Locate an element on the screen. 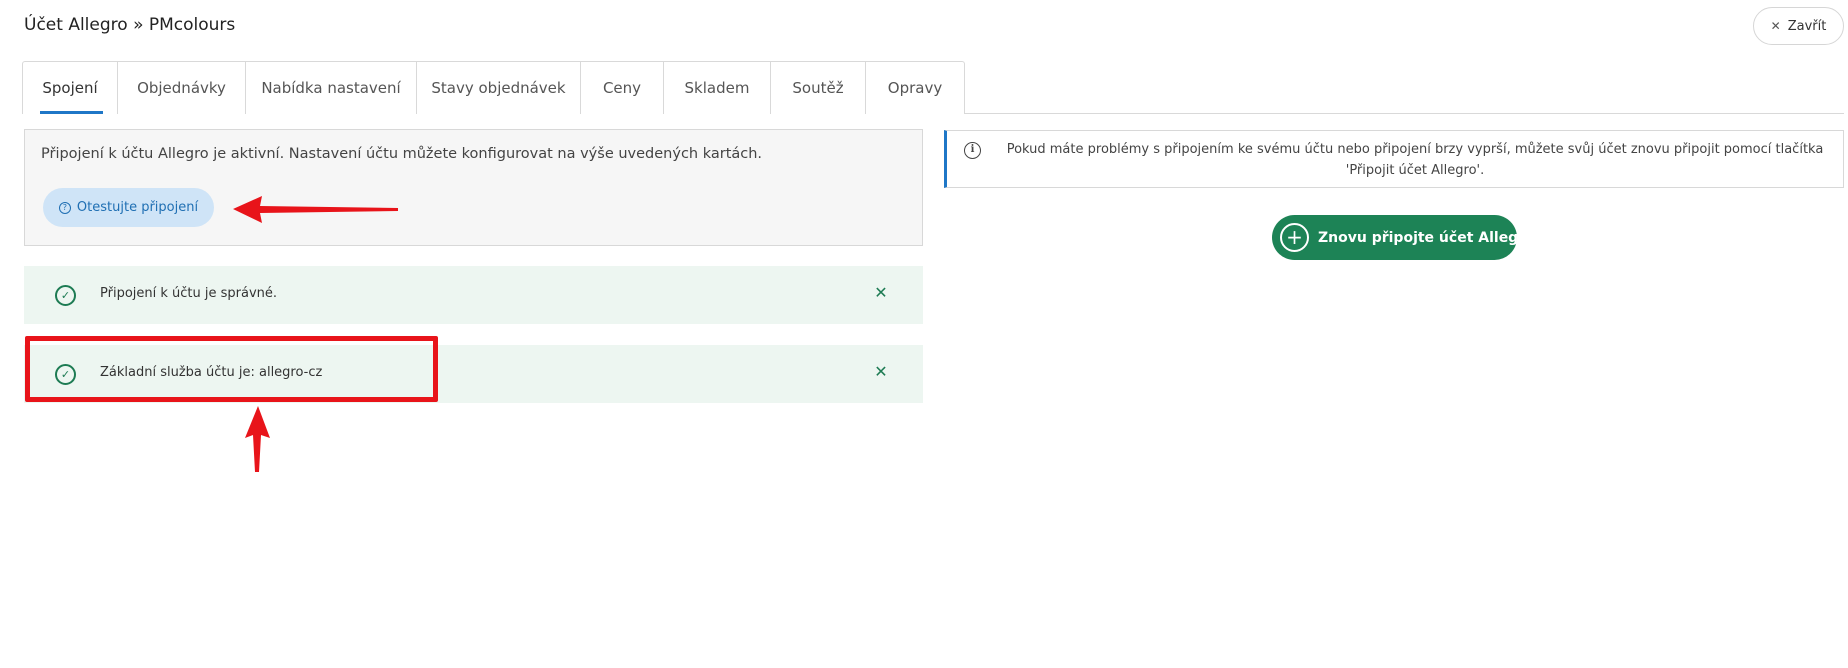 This screenshot has width=1848, height=668. close-icon: ✕ is located at coordinates (1775, 26).